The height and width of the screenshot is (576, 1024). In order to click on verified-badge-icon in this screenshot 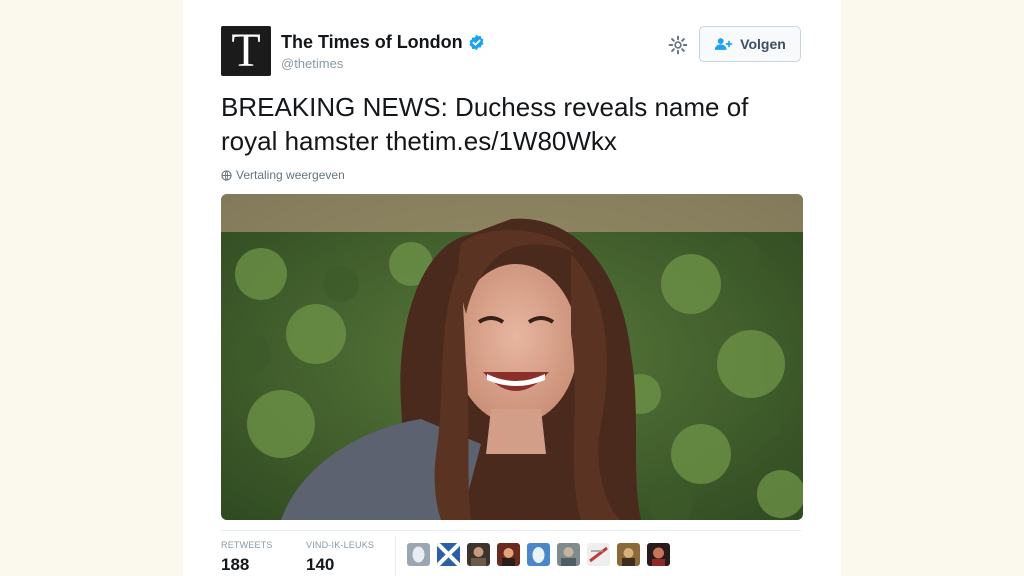, I will do `click(476, 42)`.